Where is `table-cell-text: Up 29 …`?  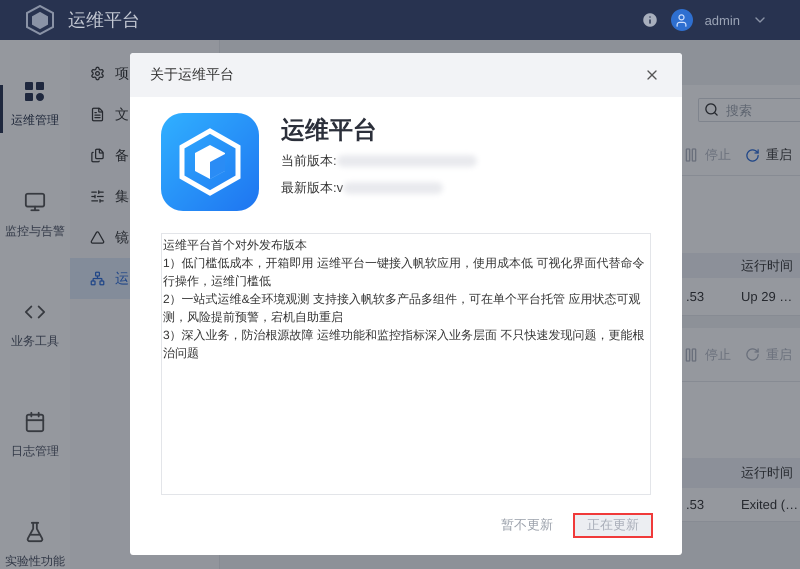 table-cell-text: Up 29 … is located at coordinates (767, 296).